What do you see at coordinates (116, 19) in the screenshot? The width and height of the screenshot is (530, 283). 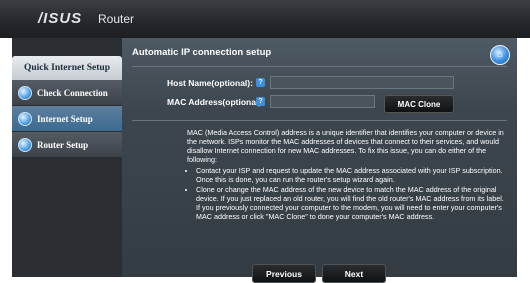 I see `router-title: Router` at bounding box center [116, 19].